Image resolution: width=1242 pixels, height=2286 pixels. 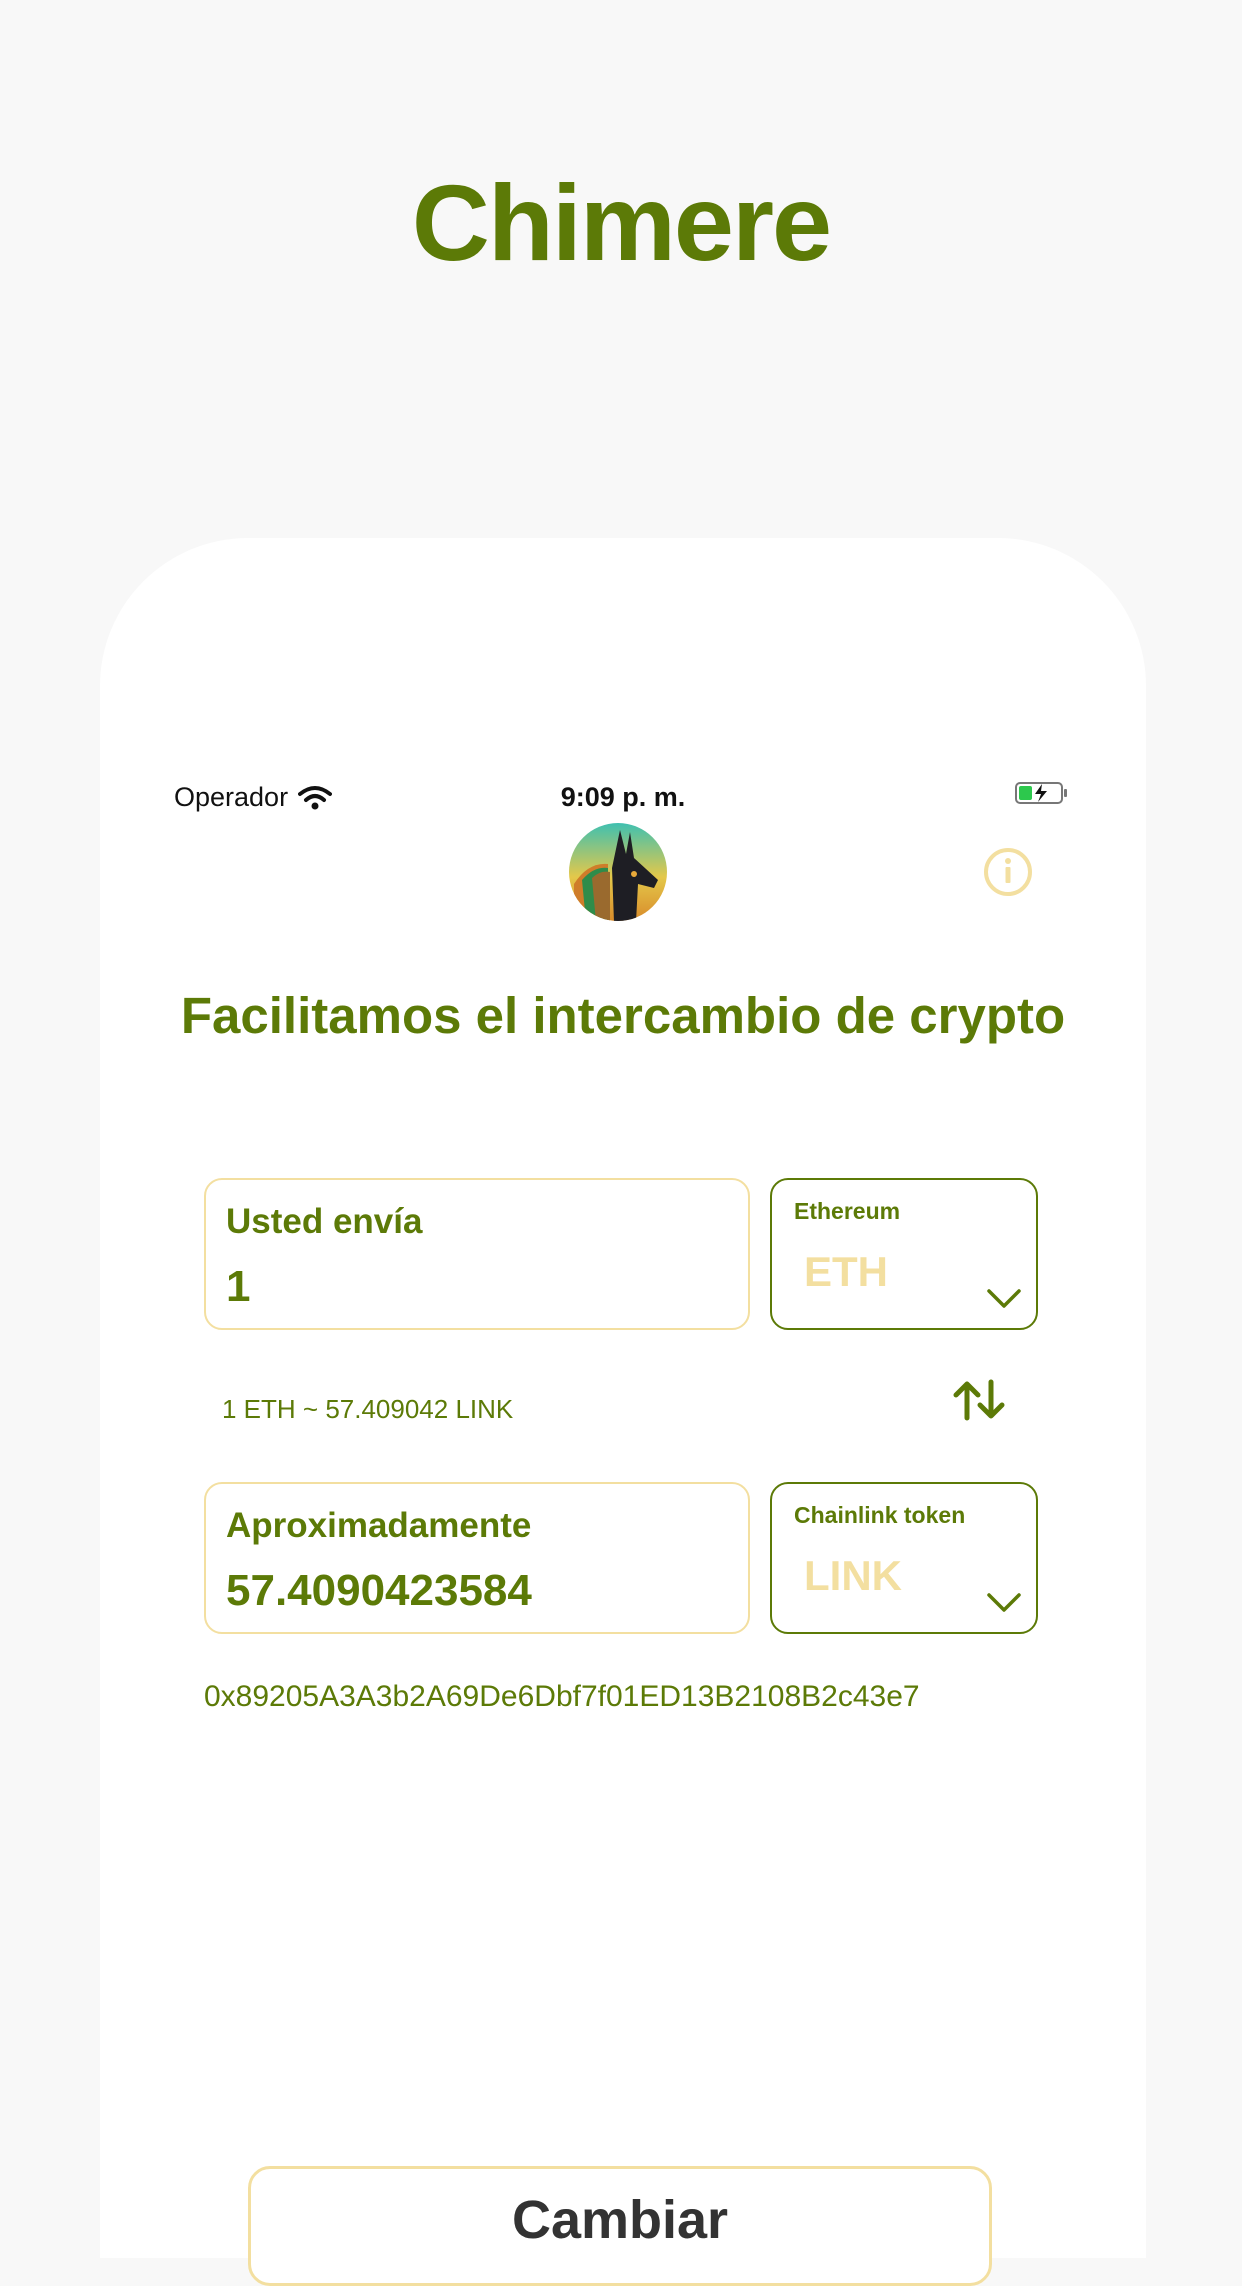 I want to click on receive-token-symbol: LINK, so click(x=853, y=1575).